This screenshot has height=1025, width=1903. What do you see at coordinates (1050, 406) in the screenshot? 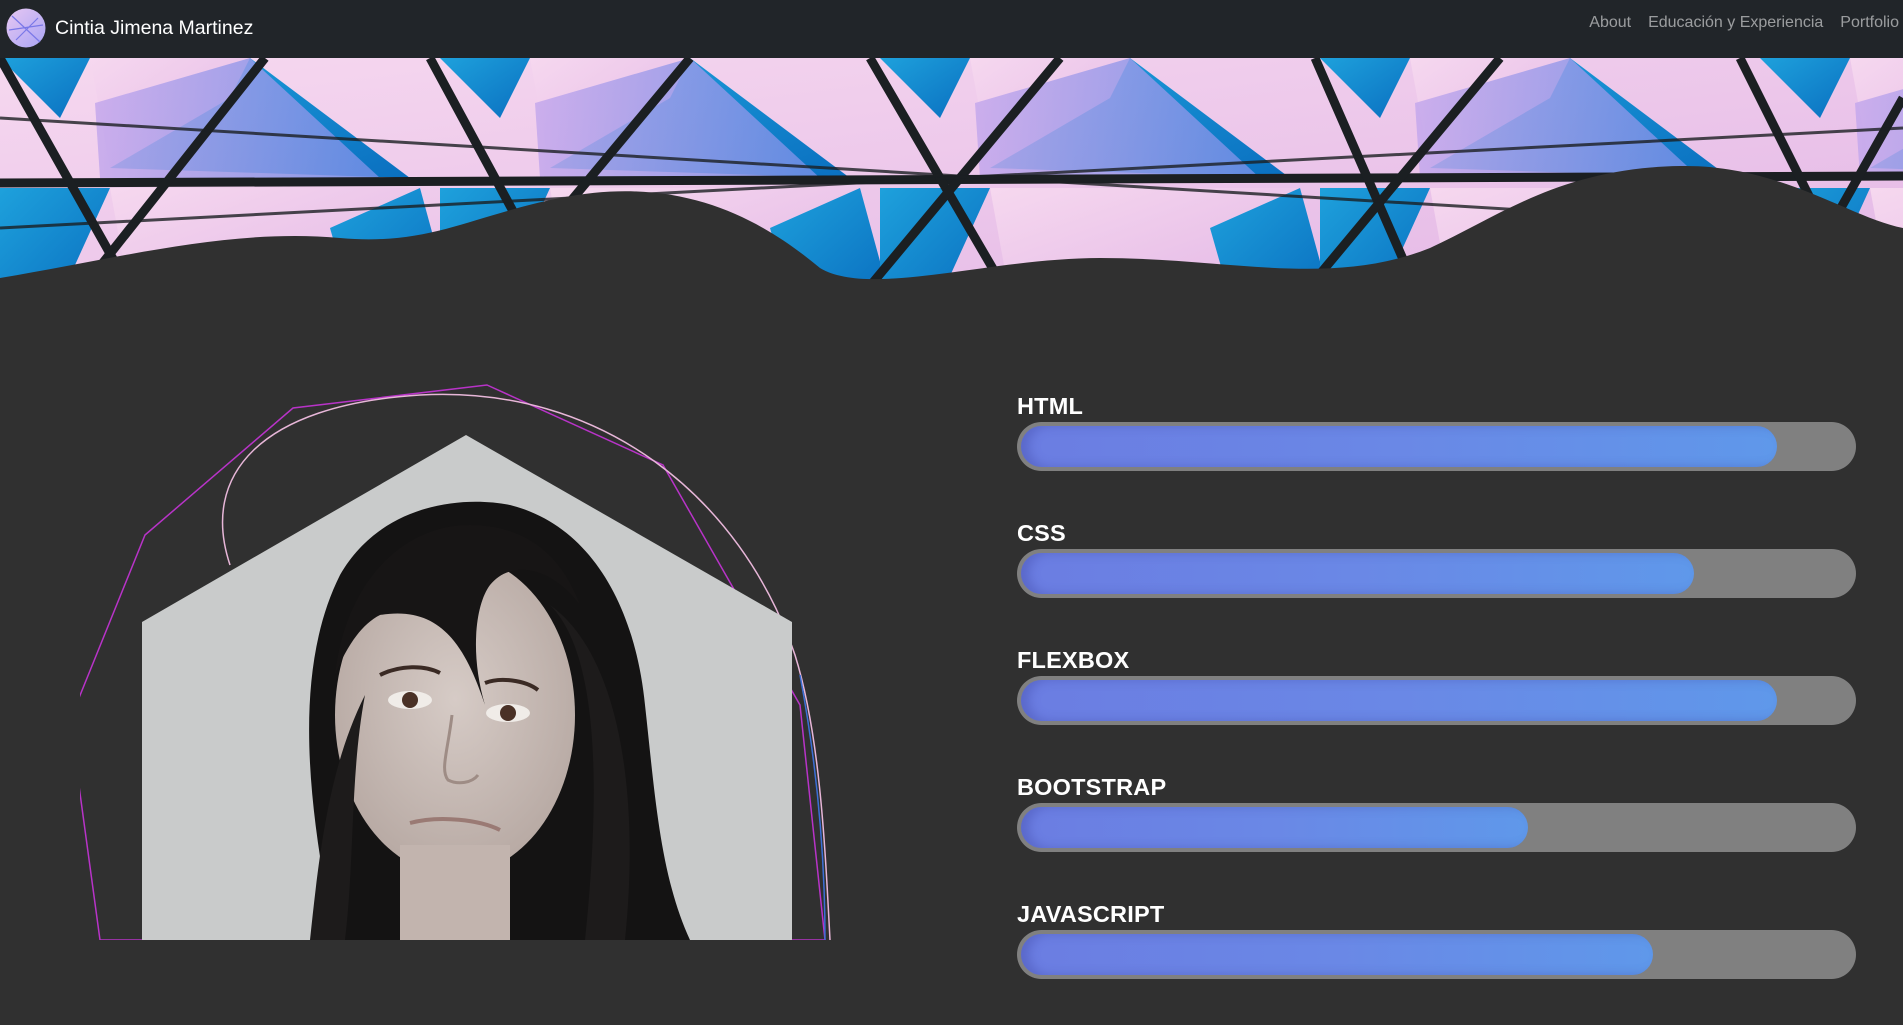
I see `skill-label: HTML` at bounding box center [1050, 406].